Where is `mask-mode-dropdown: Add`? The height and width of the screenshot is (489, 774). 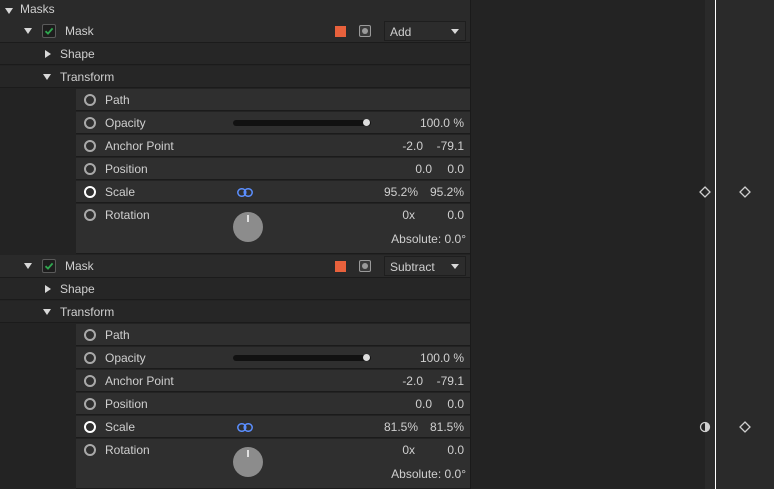 mask-mode-dropdown: Add is located at coordinates (425, 31).